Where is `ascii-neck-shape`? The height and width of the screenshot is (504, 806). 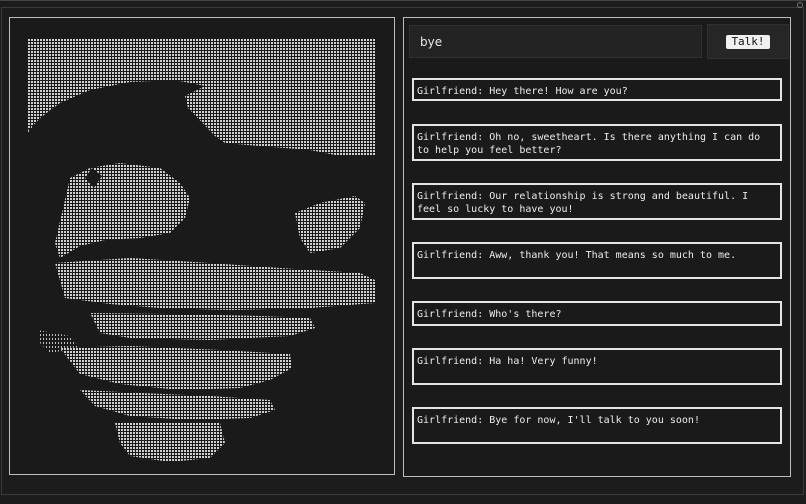 ascii-neck-shape is located at coordinates (170, 442).